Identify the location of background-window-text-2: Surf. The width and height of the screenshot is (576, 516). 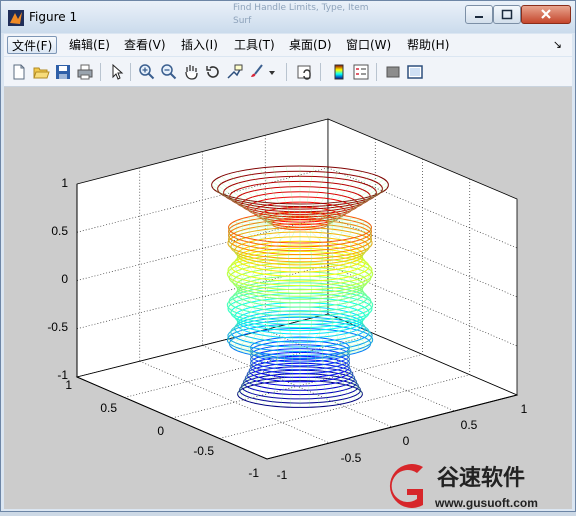
(242, 21).